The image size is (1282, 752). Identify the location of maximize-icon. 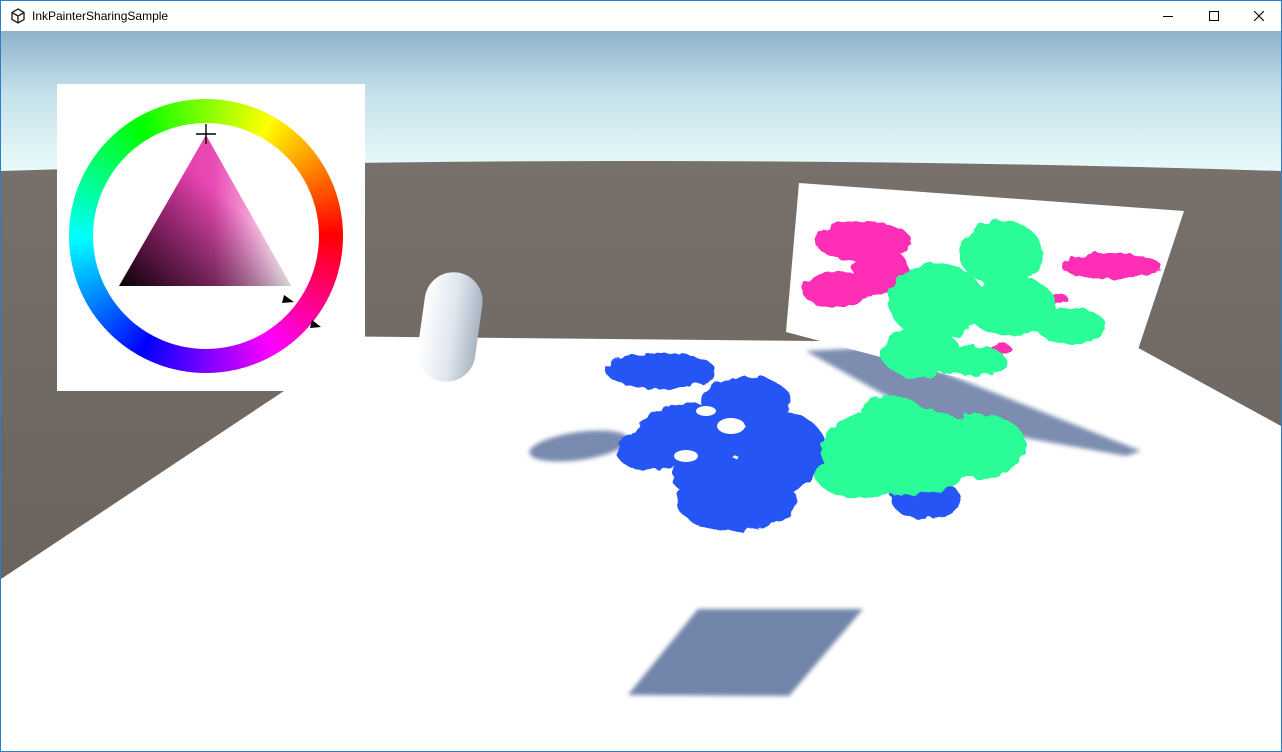
(1214, 16).